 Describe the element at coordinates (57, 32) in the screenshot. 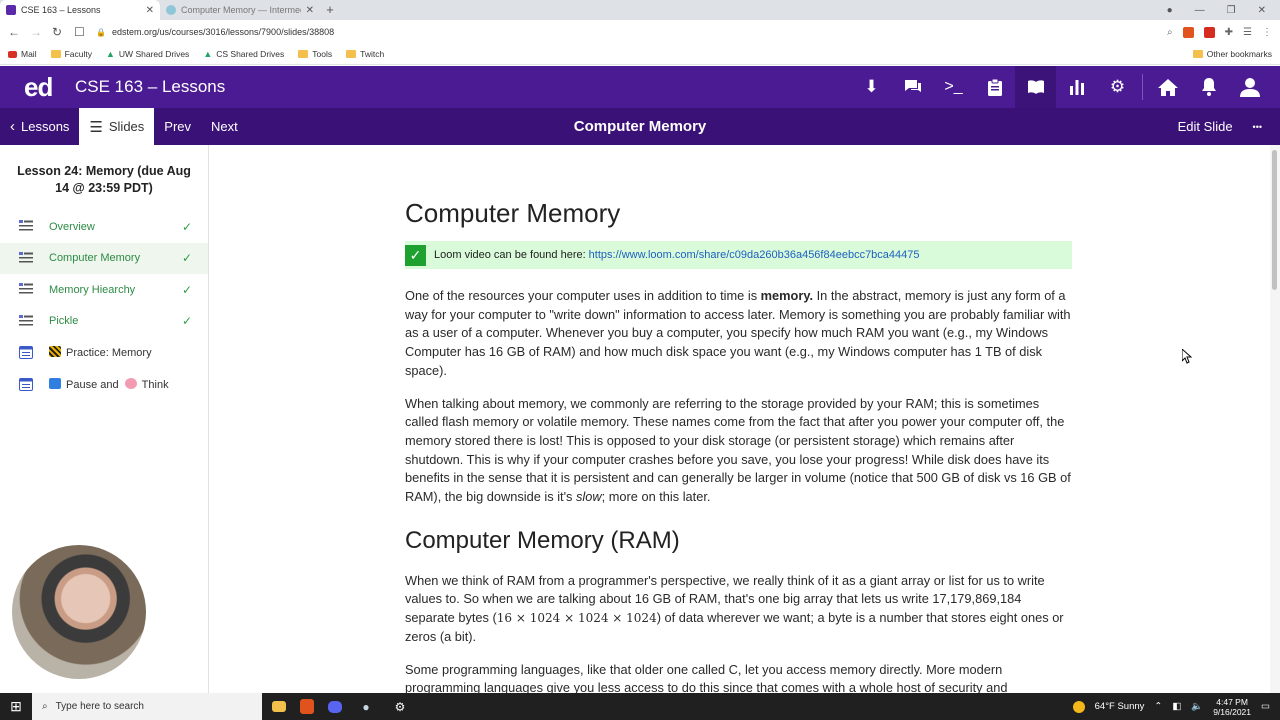

I see `reload-icon: ↻` at that location.